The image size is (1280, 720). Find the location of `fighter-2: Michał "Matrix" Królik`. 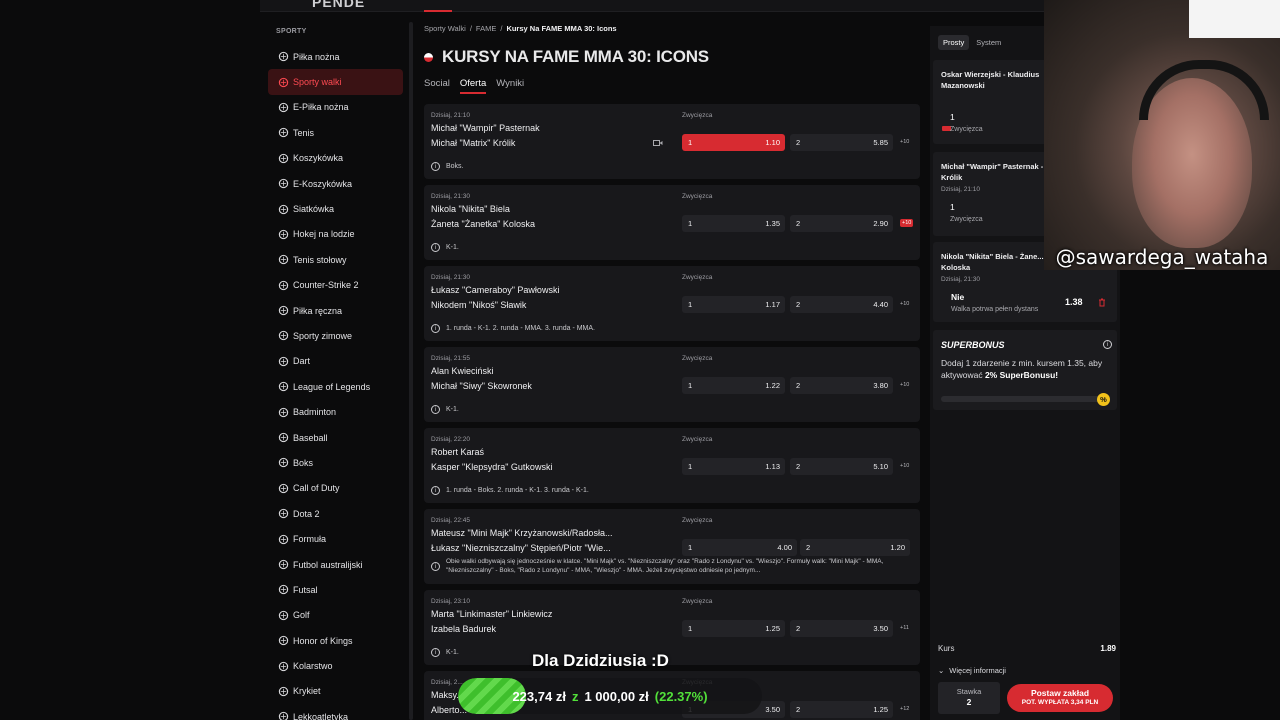

fighter-2: Michał "Matrix" Królik is located at coordinates (473, 143).